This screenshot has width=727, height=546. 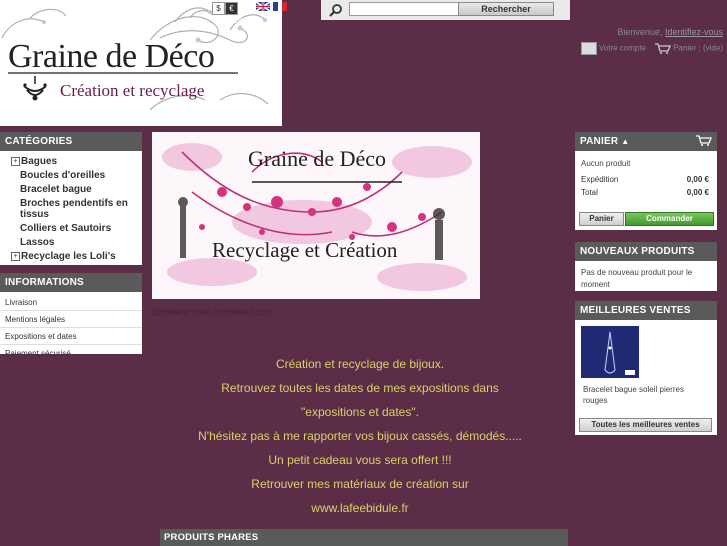 What do you see at coordinates (637, 278) in the screenshot?
I see `new-products-text: Pas de nouveau produit pour le moment` at bounding box center [637, 278].